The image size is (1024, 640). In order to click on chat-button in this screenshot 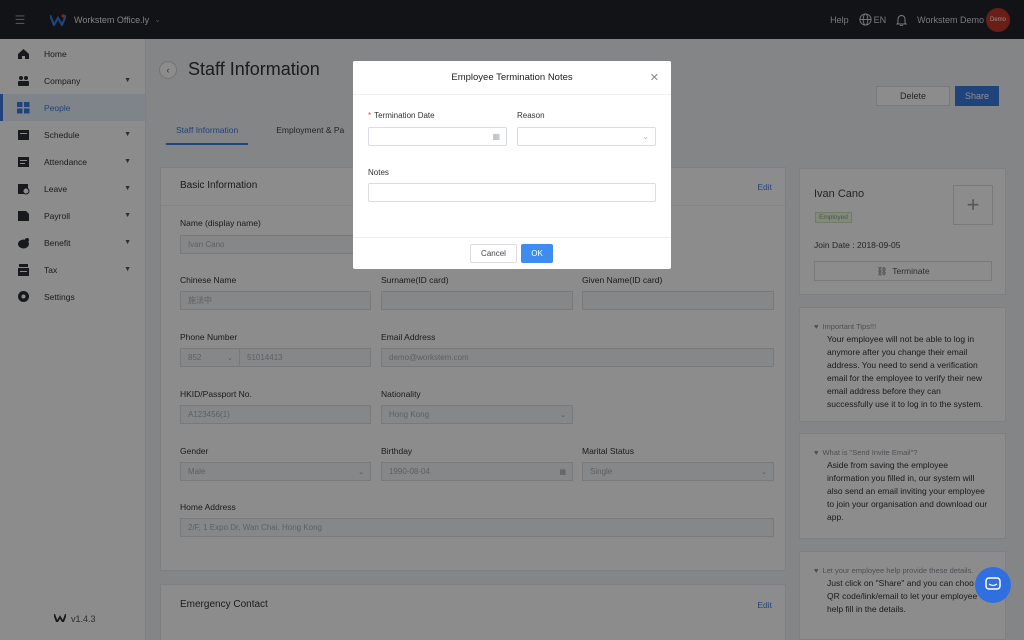, I will do `click(993, 585)`.